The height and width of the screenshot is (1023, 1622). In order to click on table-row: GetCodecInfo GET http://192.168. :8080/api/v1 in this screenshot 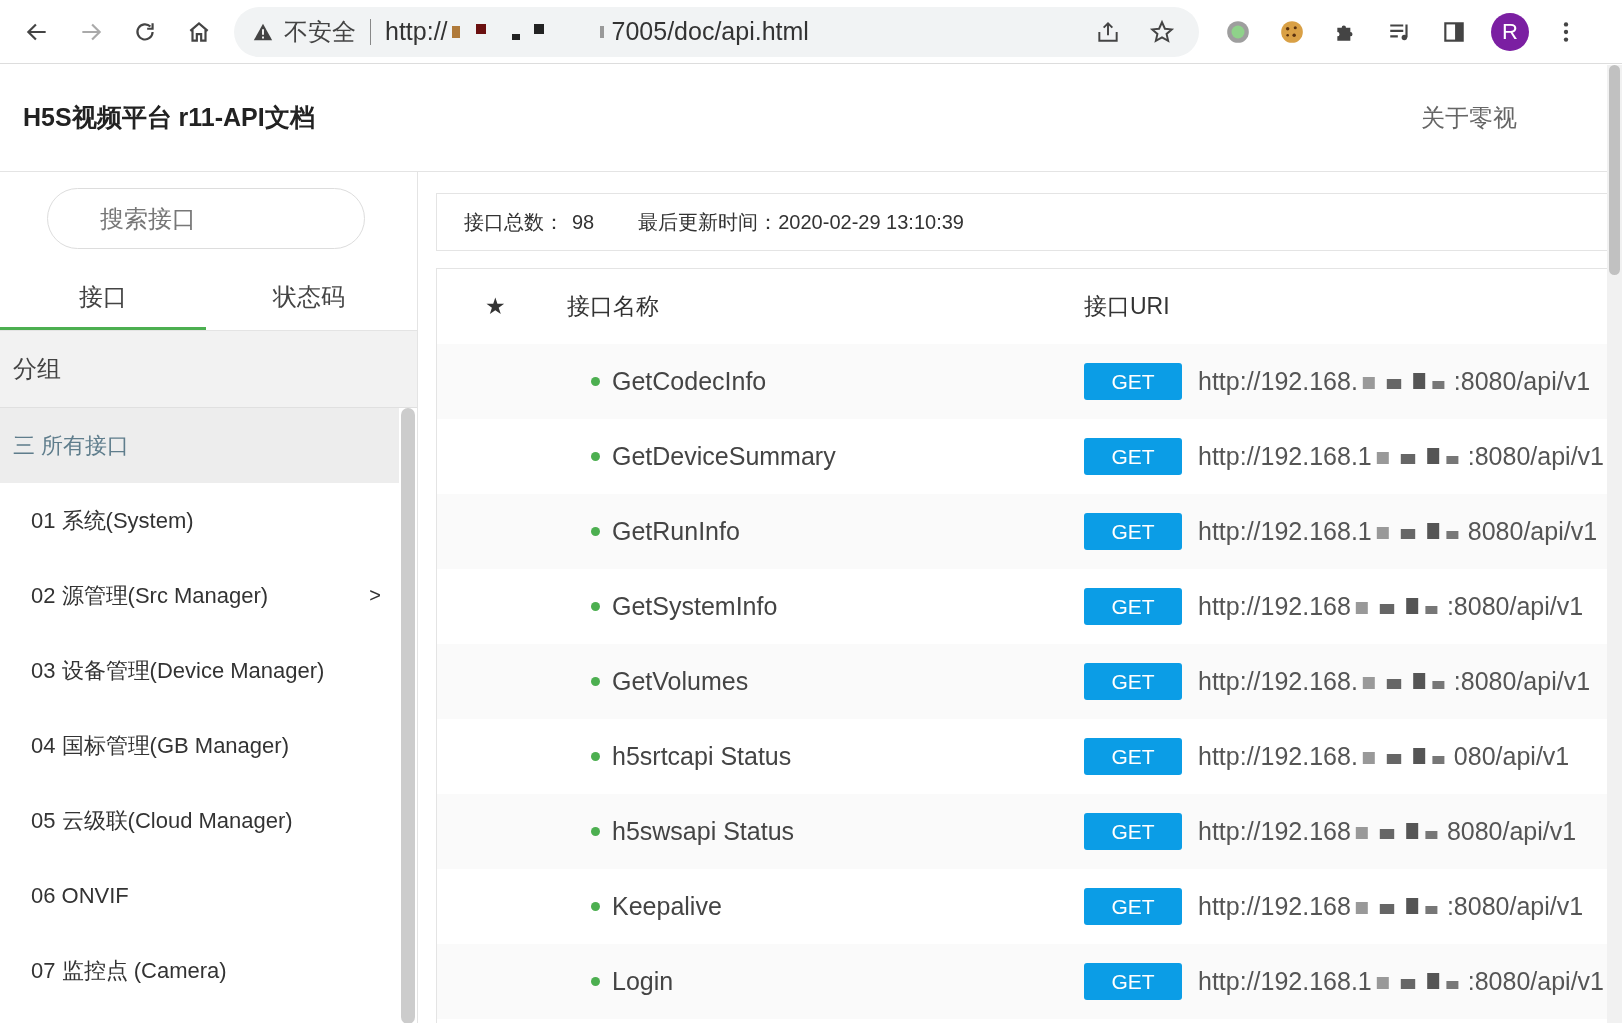, I will do `click(1022, 381)`.